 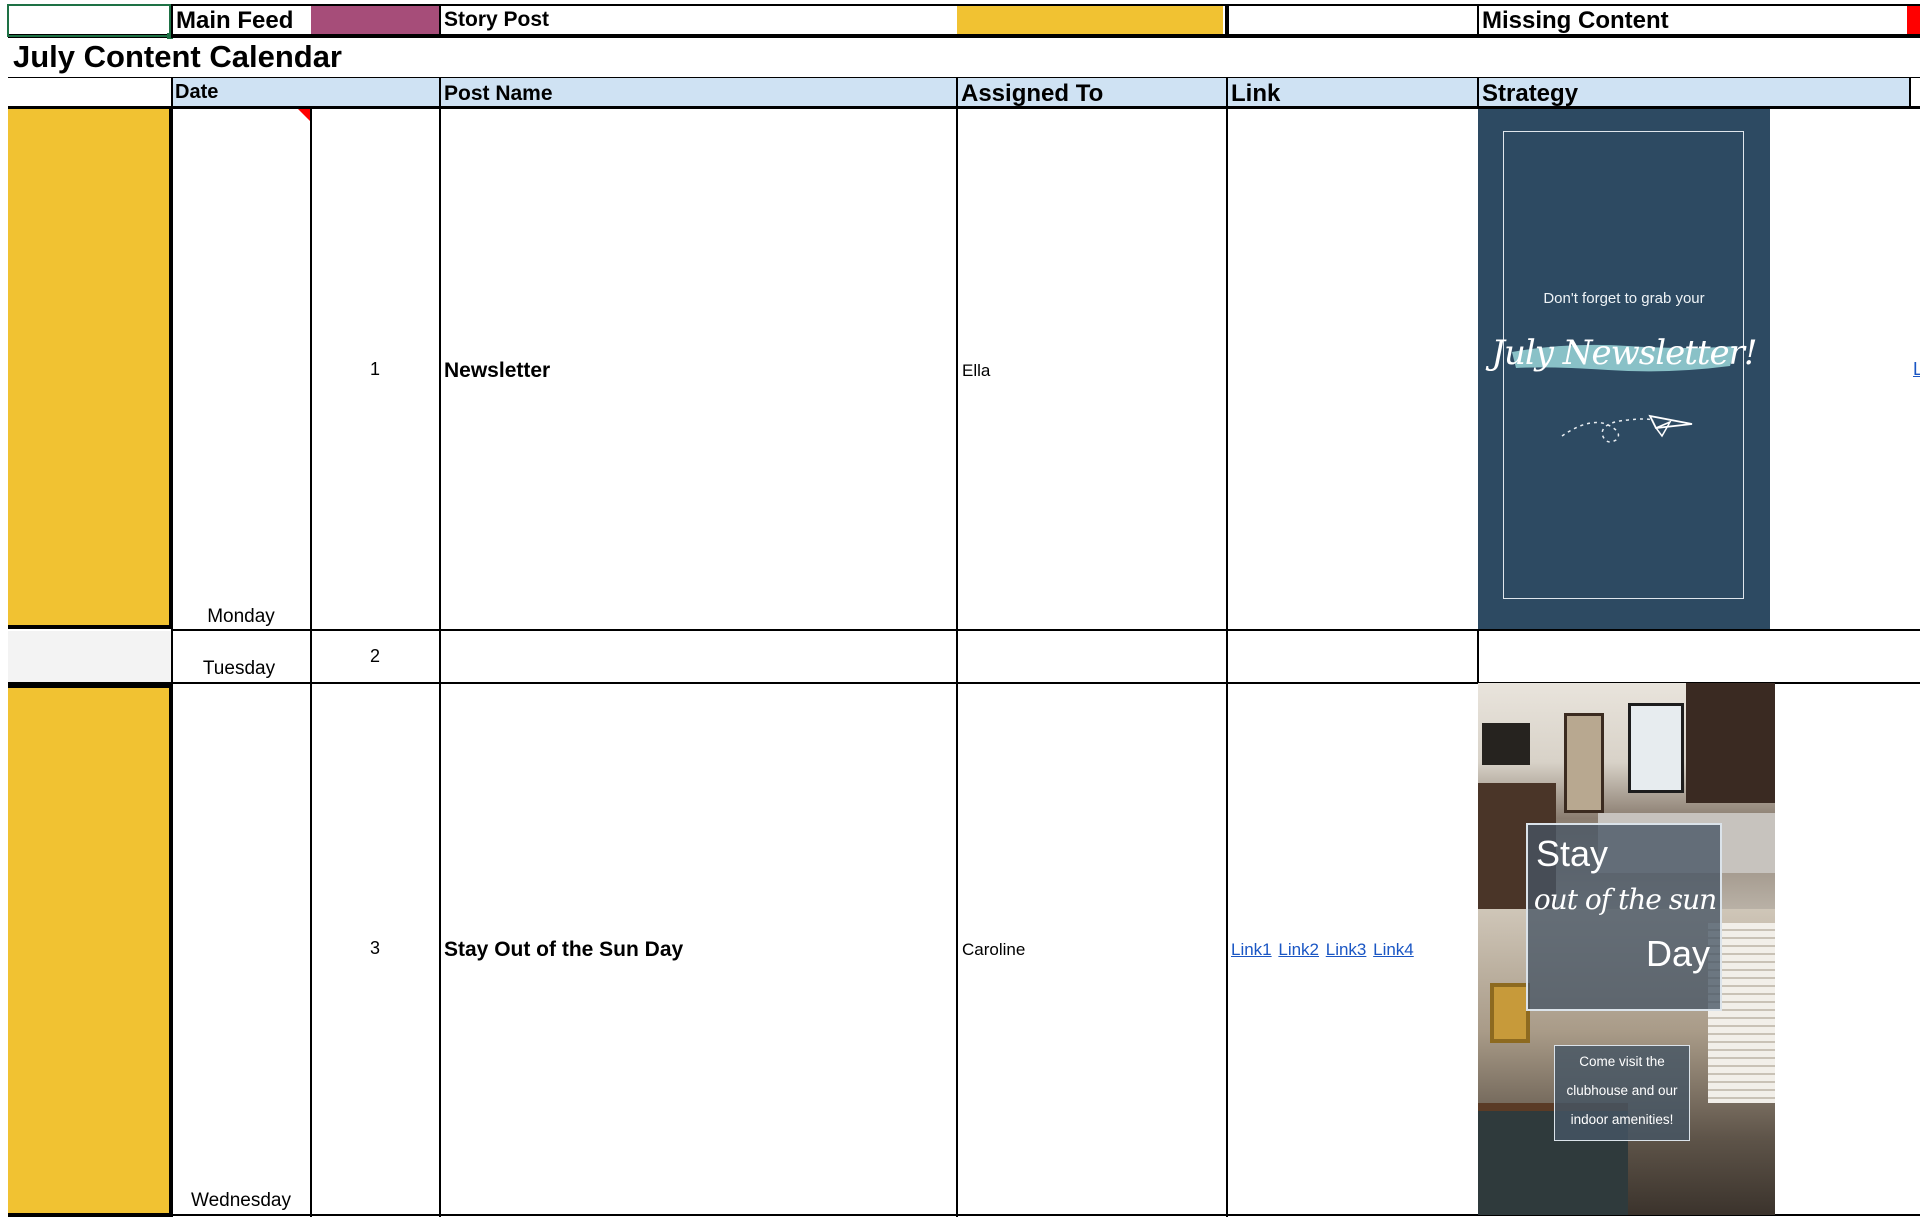 What do you see at coordinates (1032, 94) in the screenshot?
I see `header-assigned-to: Assigned To` at bounding box center [1032, 94].